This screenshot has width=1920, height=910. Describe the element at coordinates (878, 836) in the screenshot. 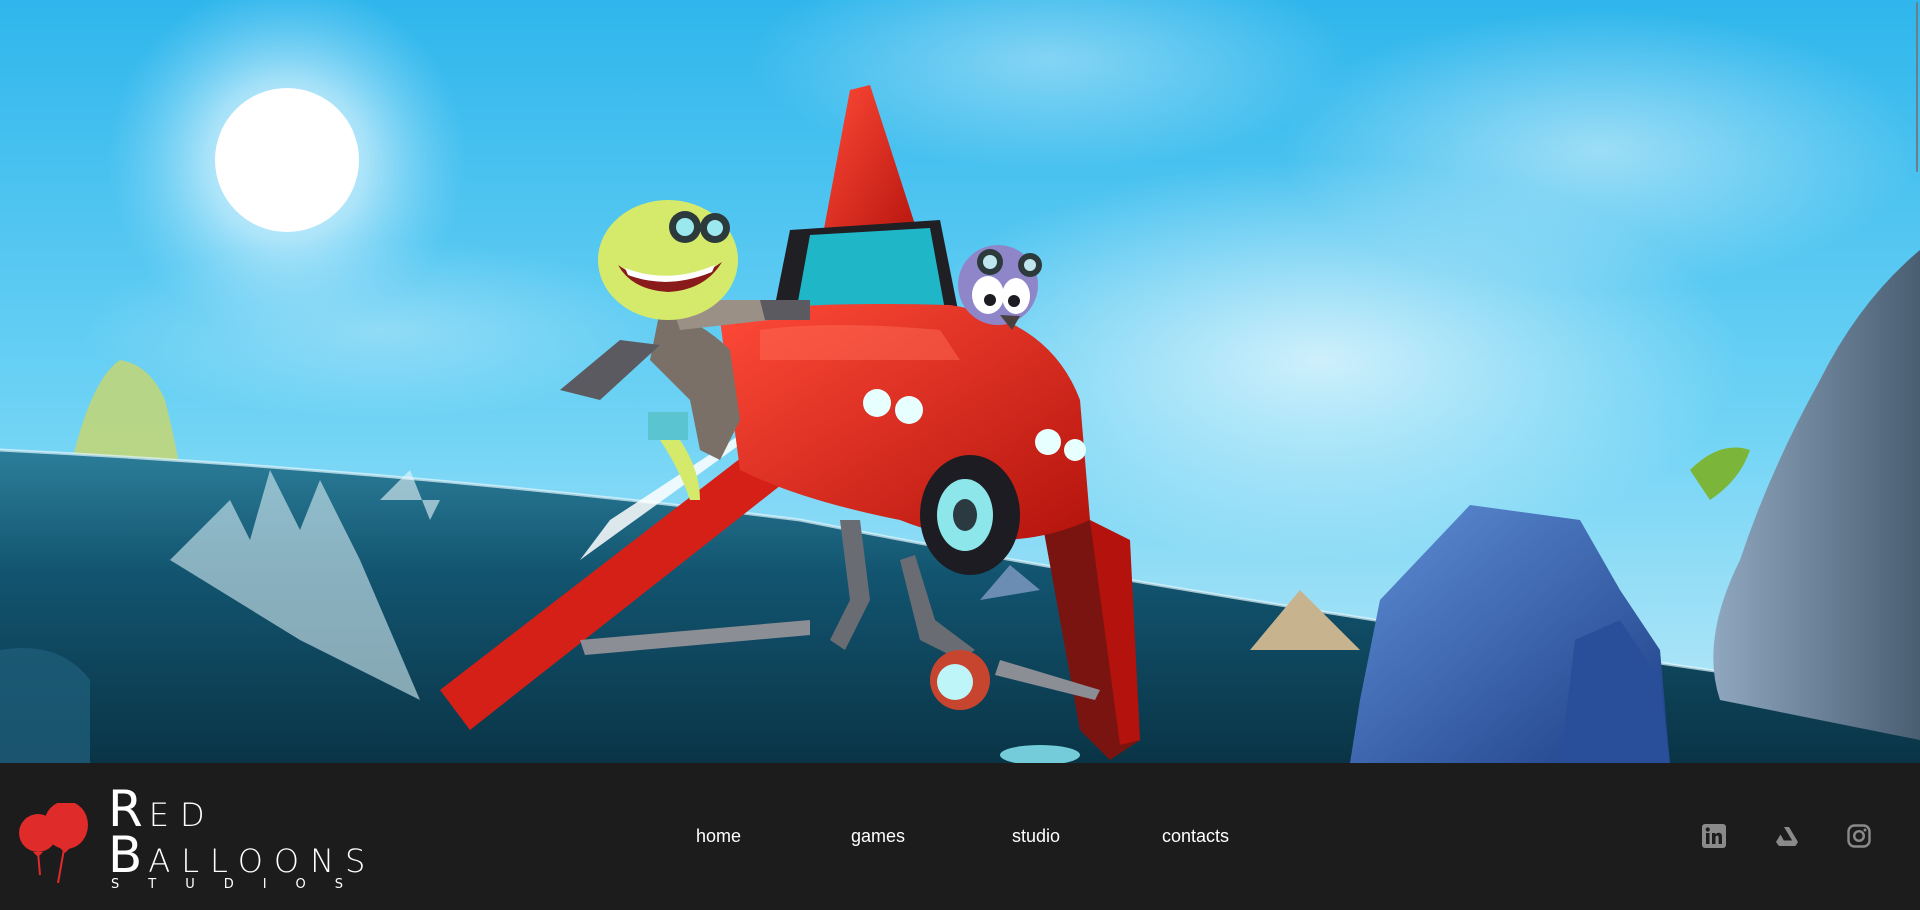

I see `nav-link-games: games` at that location.